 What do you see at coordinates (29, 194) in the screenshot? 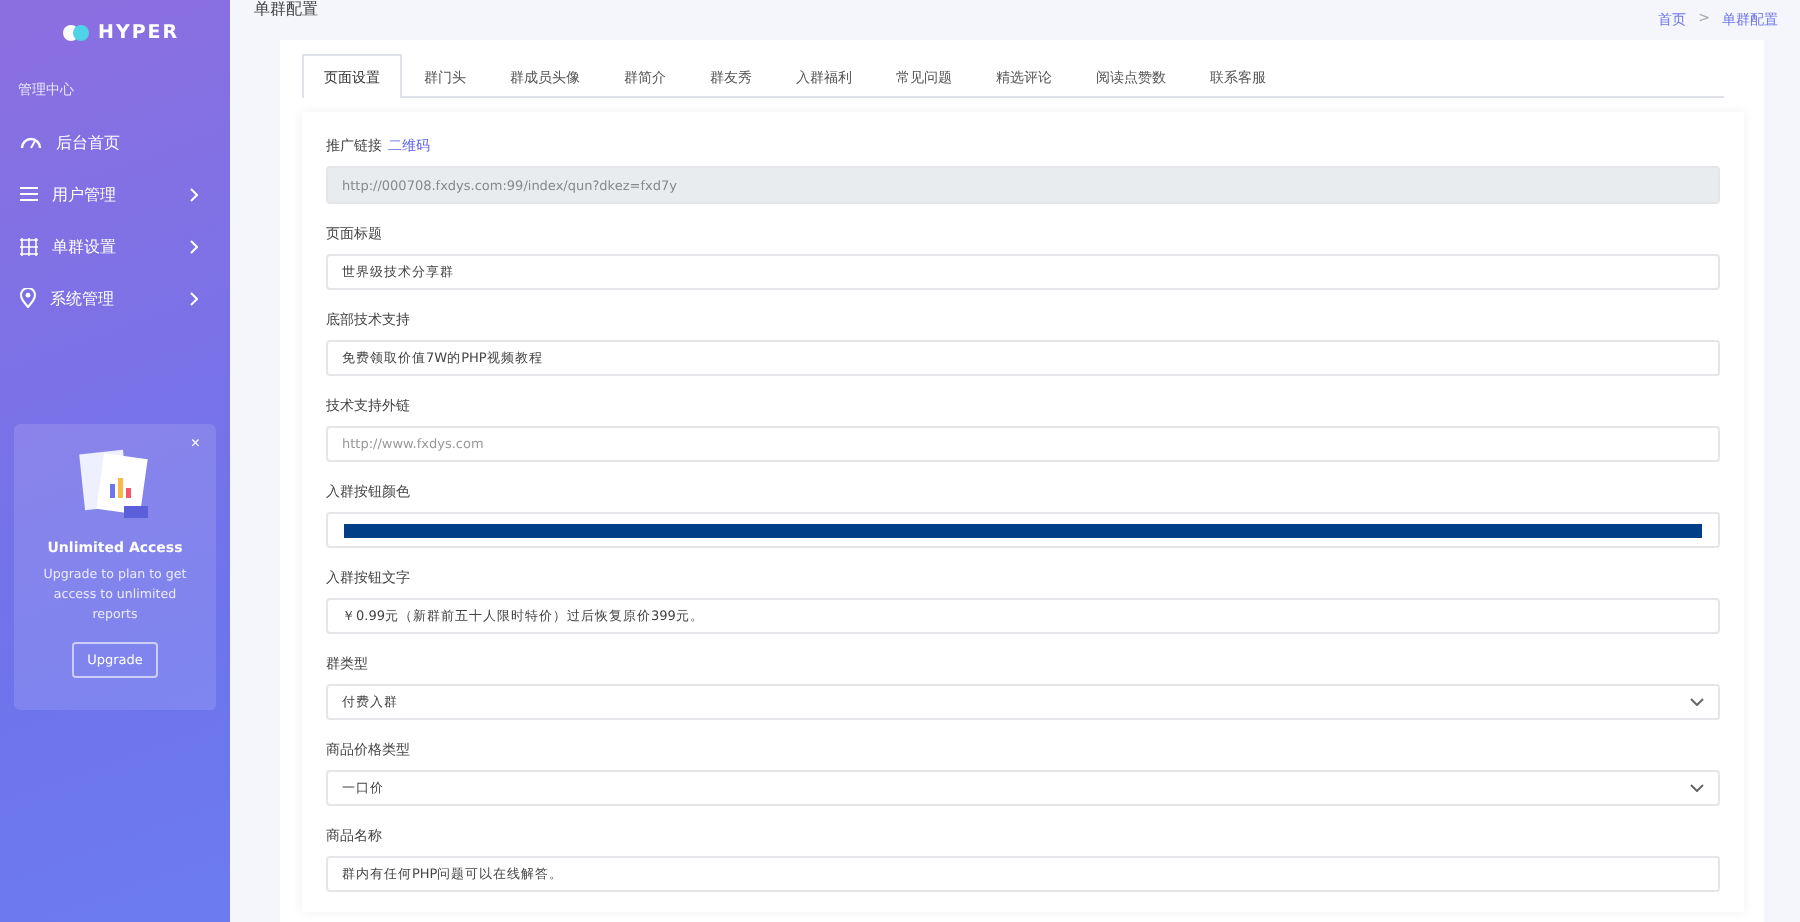
I see `list-icon` at bounding box center [29, 194].